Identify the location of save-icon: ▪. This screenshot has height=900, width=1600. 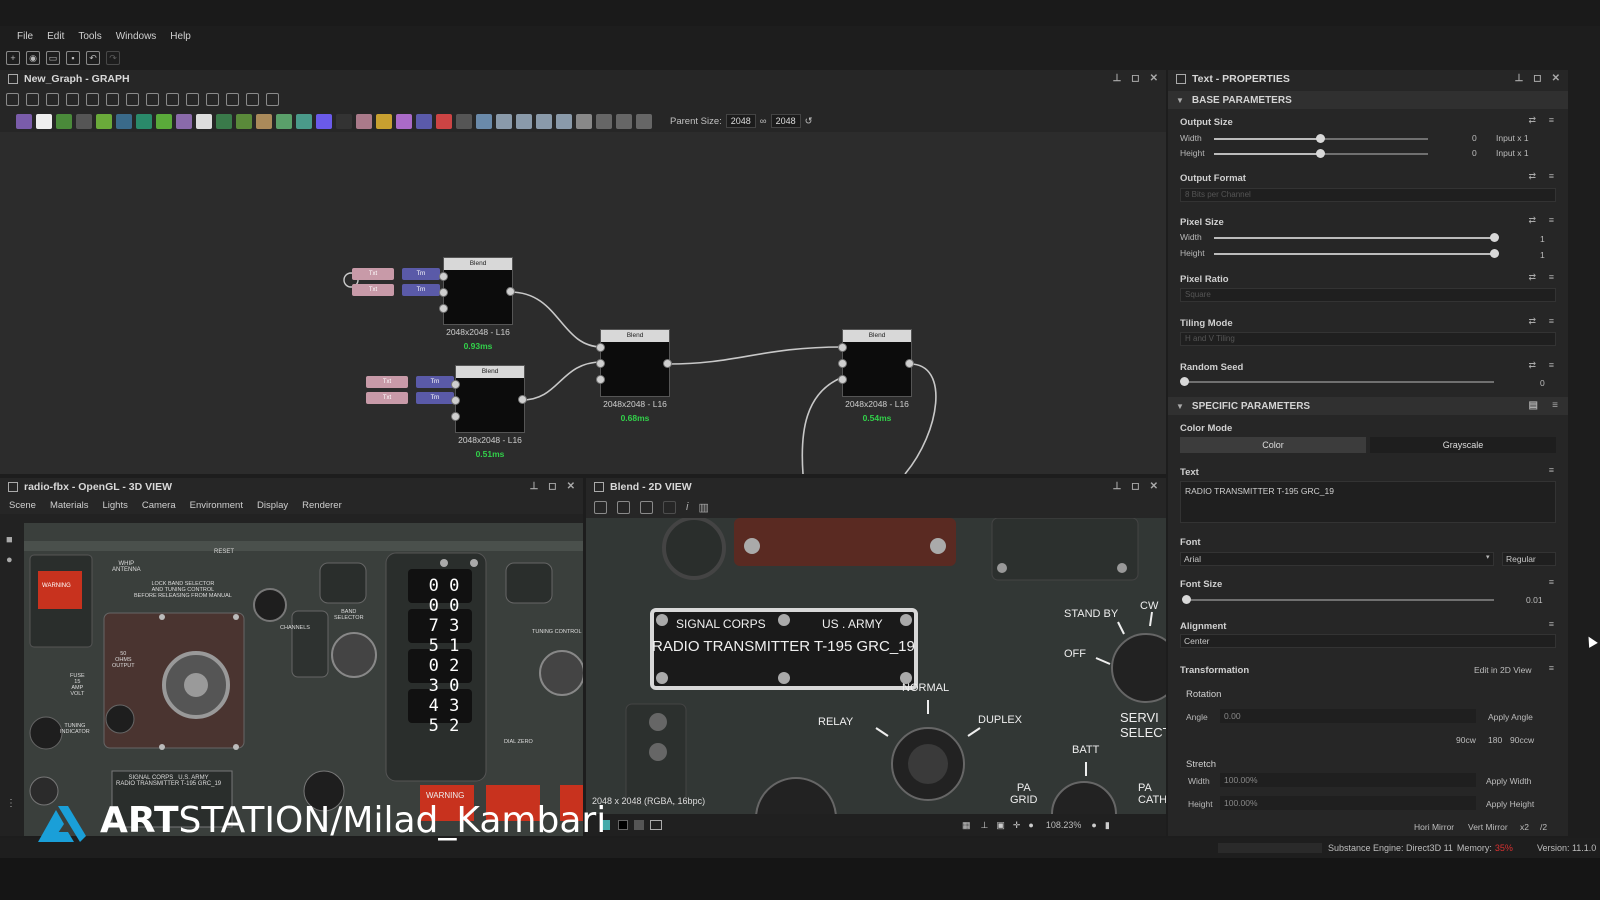
(73, 58).